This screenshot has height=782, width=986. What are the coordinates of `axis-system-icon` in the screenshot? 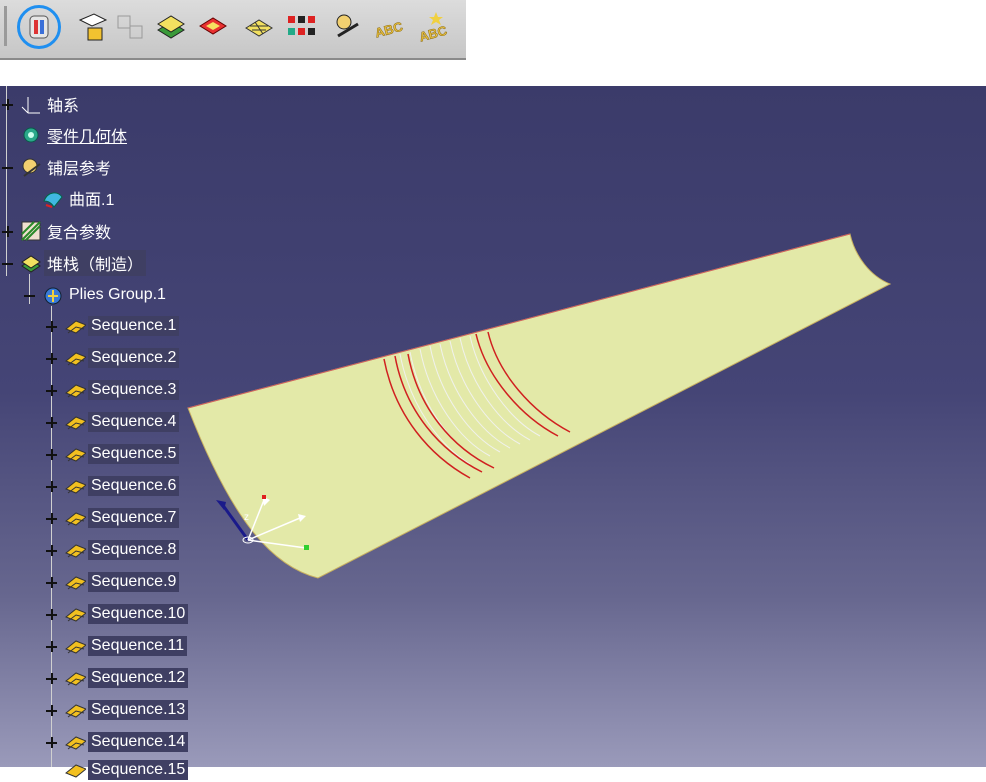 It's located at (30, 105).